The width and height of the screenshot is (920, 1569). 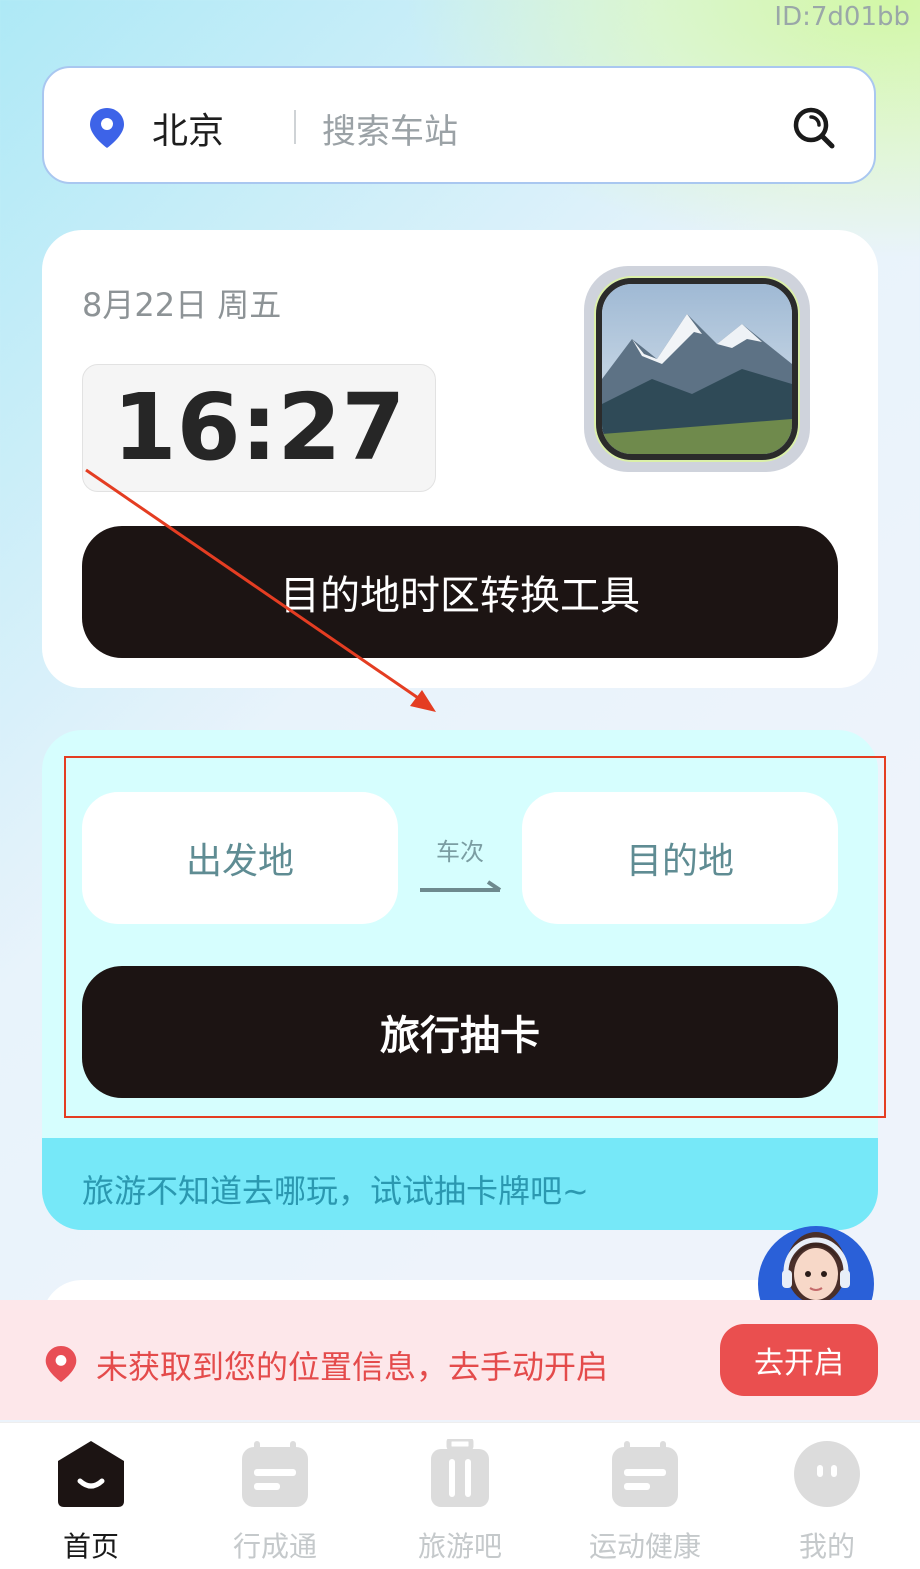 I want to click on search-icon, so click(x=814, y=128).